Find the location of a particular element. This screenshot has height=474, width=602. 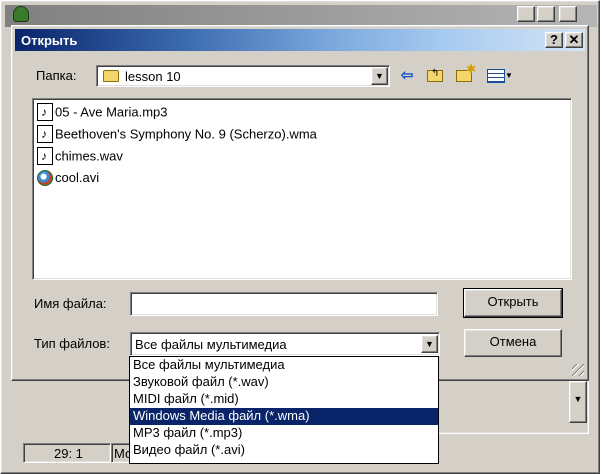

view-menu-icon: ▼ is located at coordinates (500, 76).